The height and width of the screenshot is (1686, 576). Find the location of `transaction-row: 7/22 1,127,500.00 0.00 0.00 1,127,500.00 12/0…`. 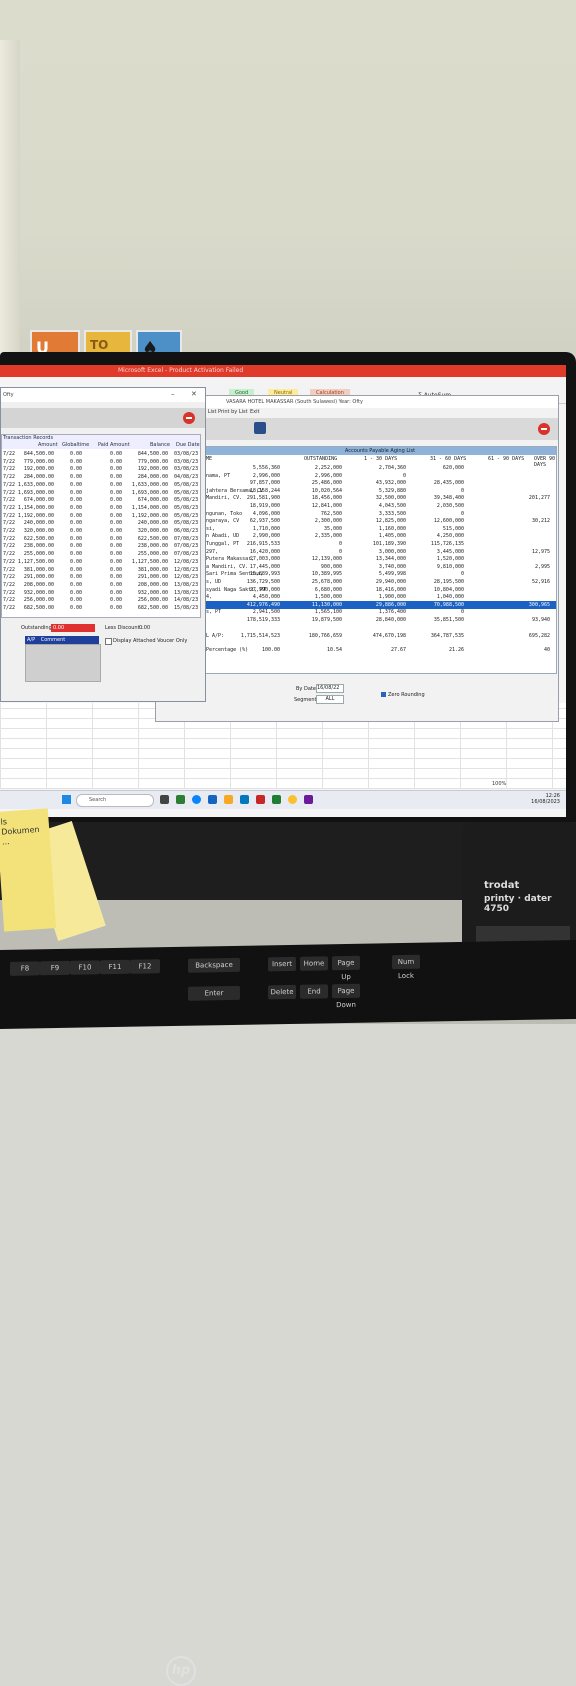

transaction-row: 7/22 1,127,500.00 0.00 0.00 1,127,500.00 12/0… is located at coordinates (101, 562).